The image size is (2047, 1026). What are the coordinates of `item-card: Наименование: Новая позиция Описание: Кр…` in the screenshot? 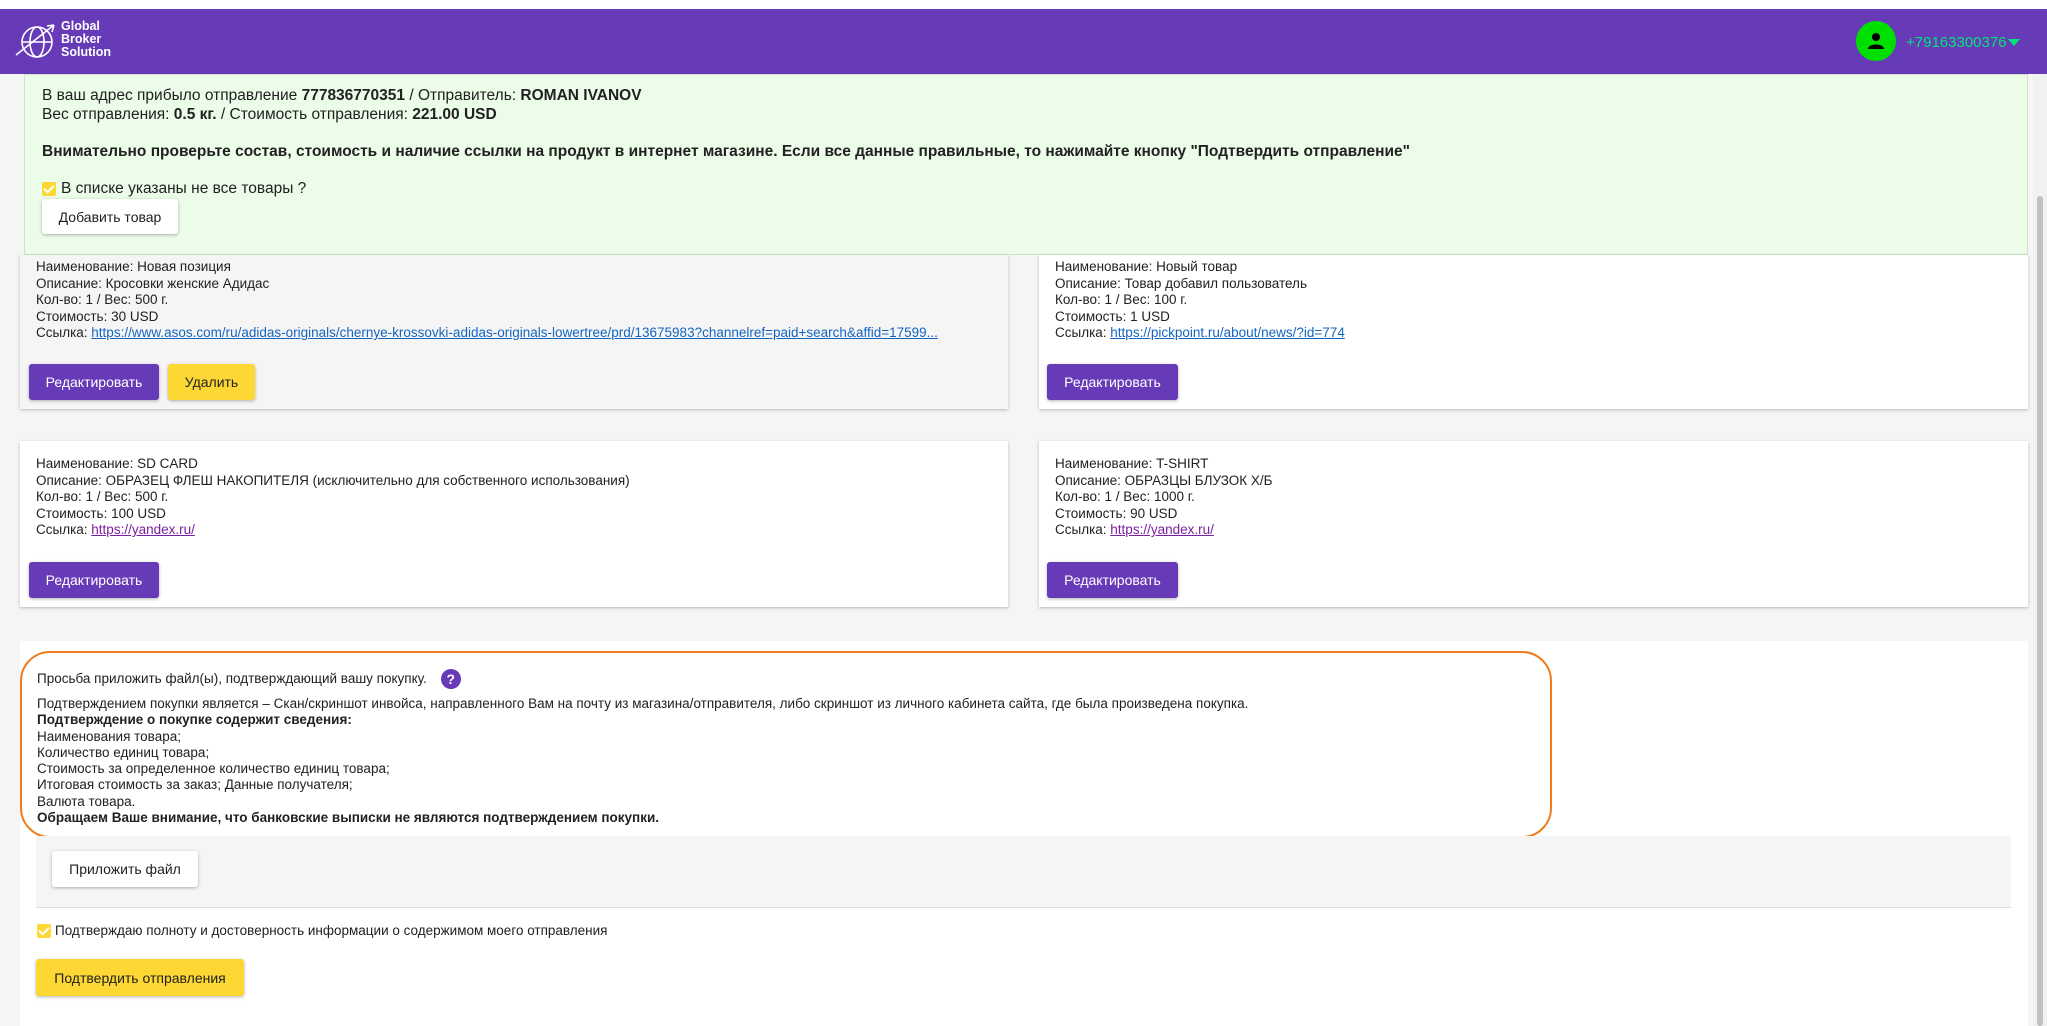 It's located at (514, 332).